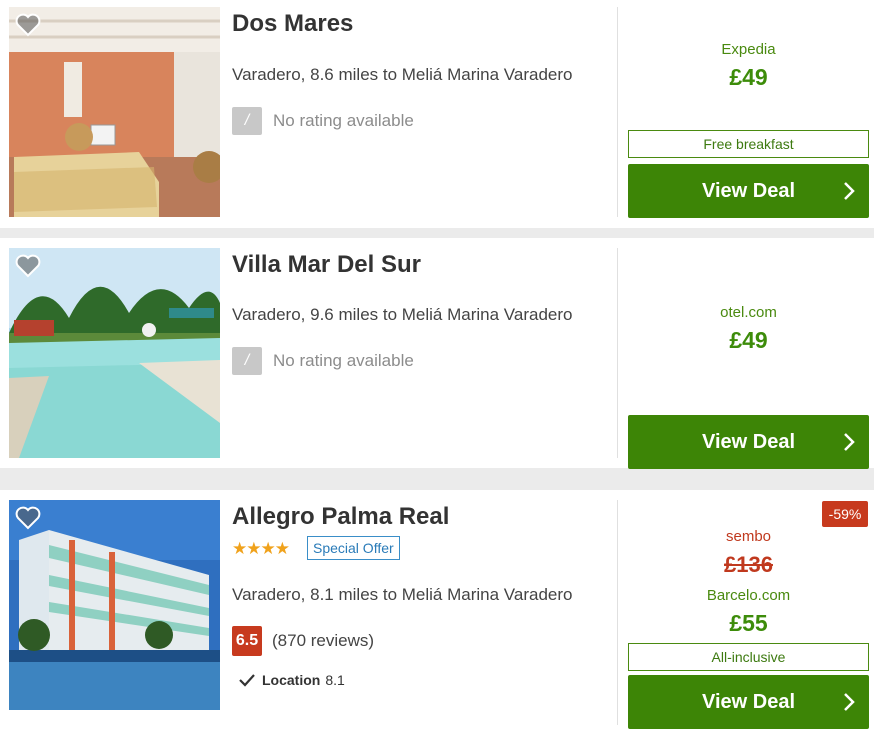 Image resolution: width=874 pixels, height=735 pixels. I want to click on provider-name: Expedia, so click(748, 49).